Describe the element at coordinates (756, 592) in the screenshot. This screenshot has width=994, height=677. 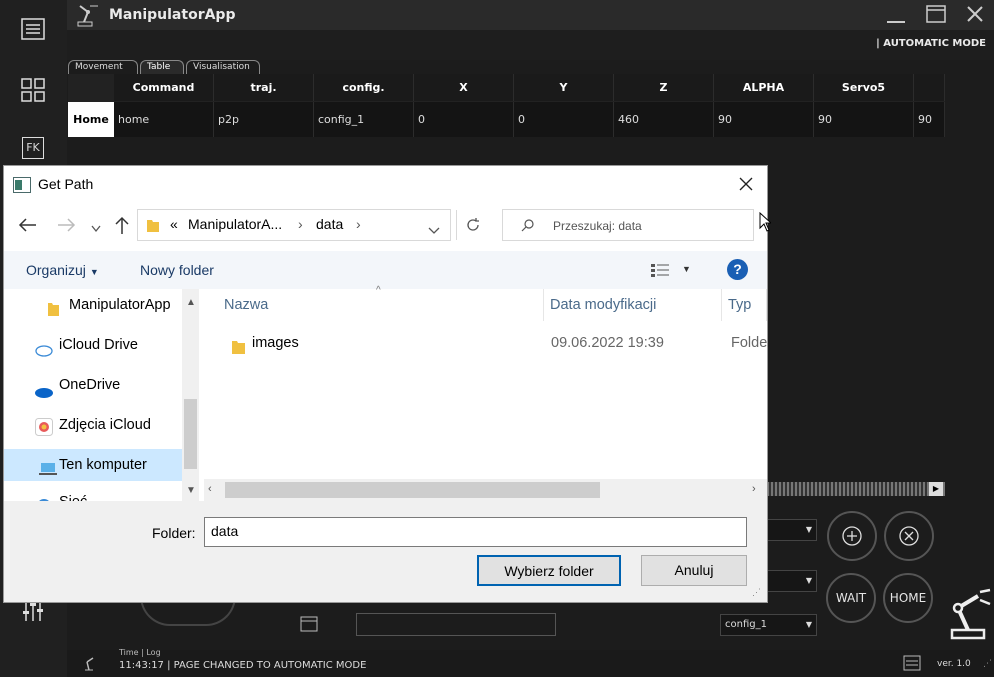
I see `dialog-resize-grip-icon: ⋰` at that location.